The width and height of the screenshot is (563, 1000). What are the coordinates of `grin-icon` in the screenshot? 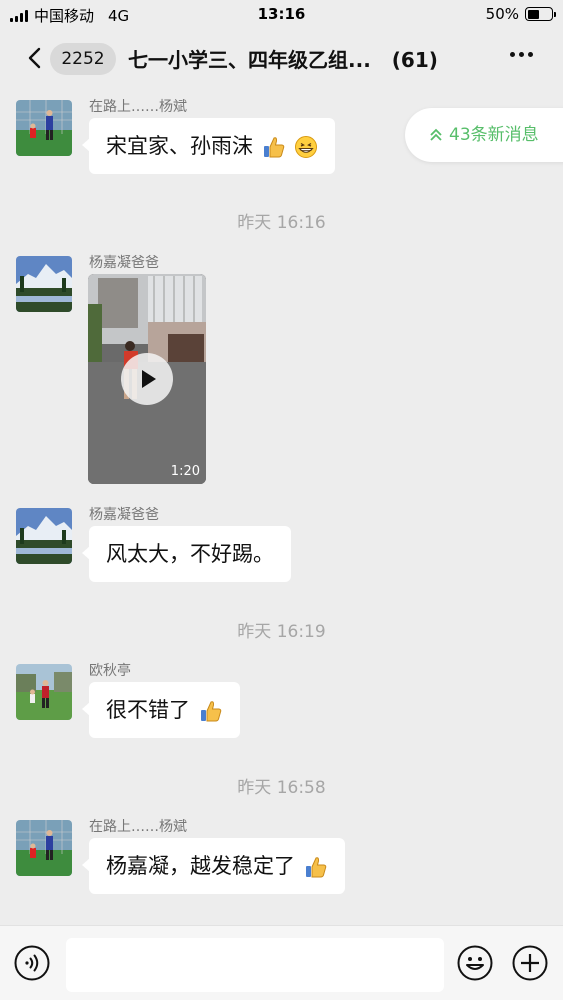 It's located at (306, 147).